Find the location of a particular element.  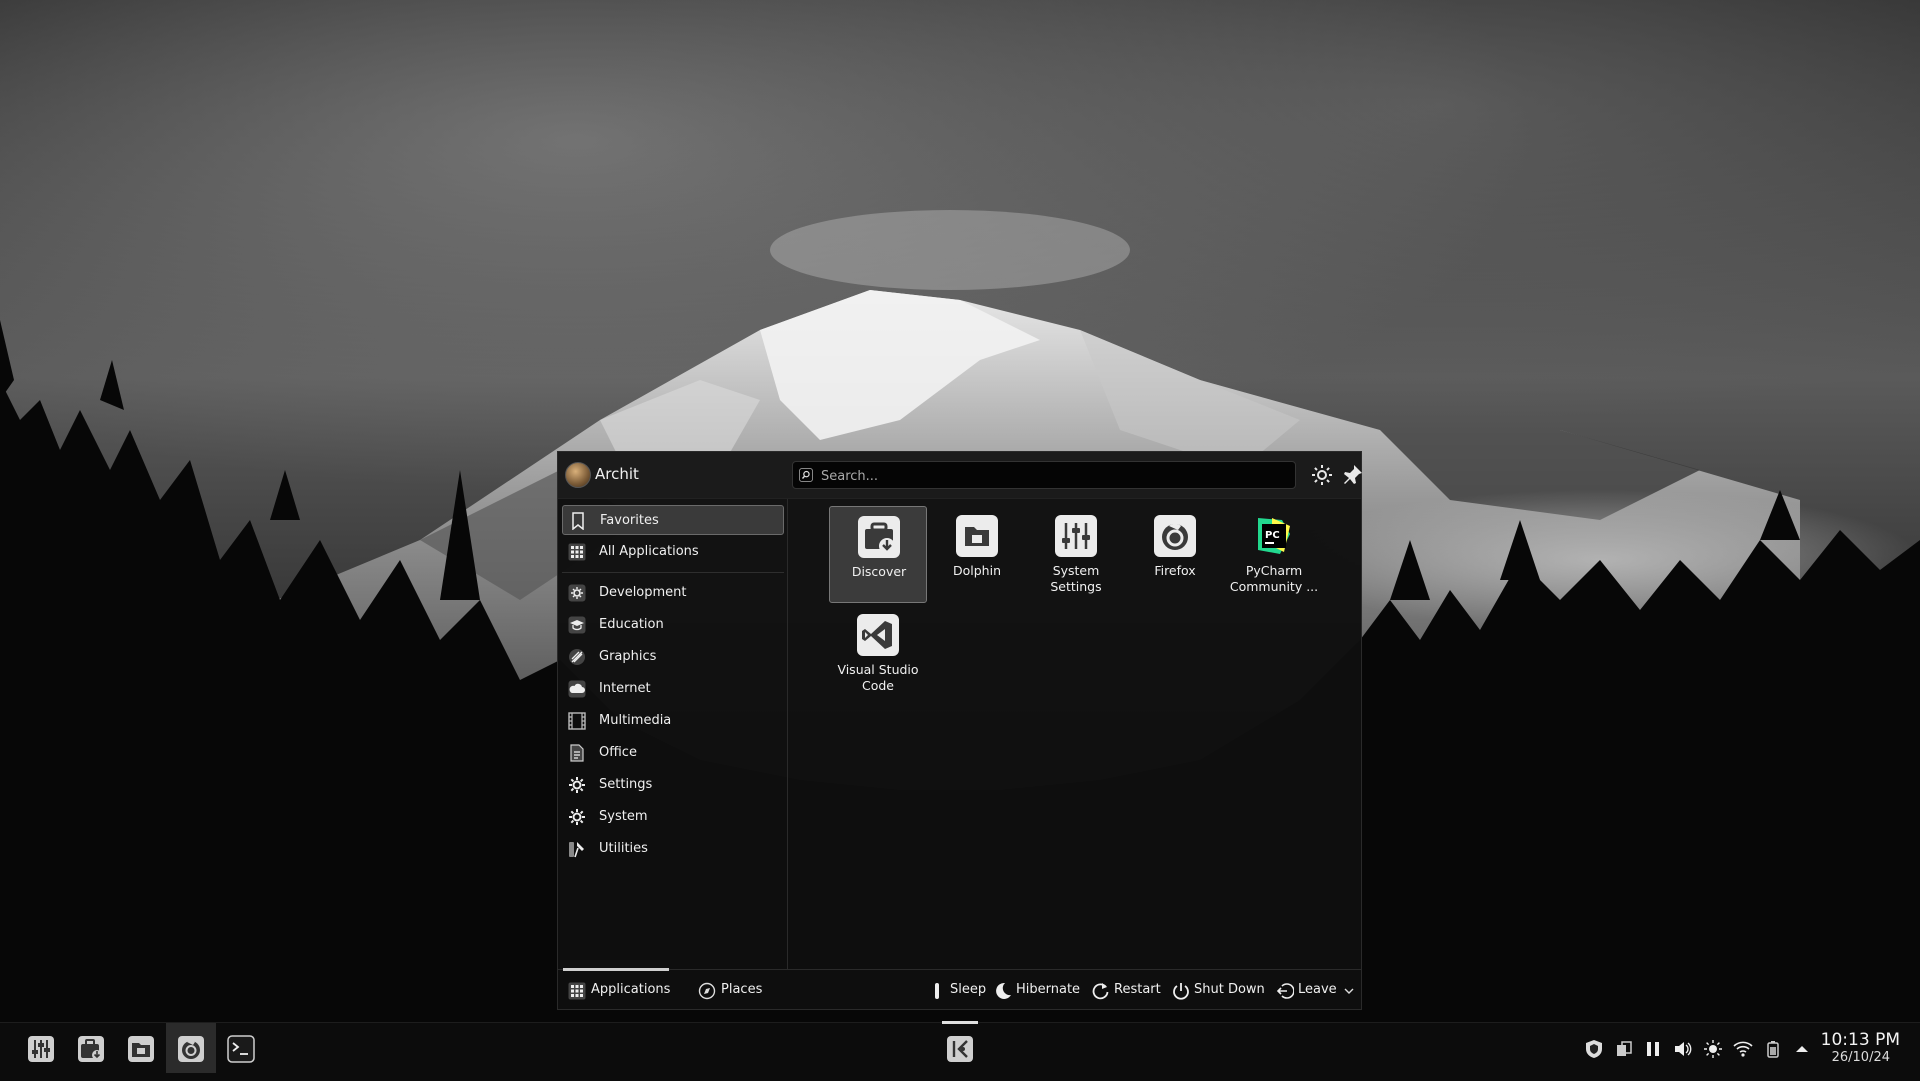

category-system: System is located at coordinates (673, 817).